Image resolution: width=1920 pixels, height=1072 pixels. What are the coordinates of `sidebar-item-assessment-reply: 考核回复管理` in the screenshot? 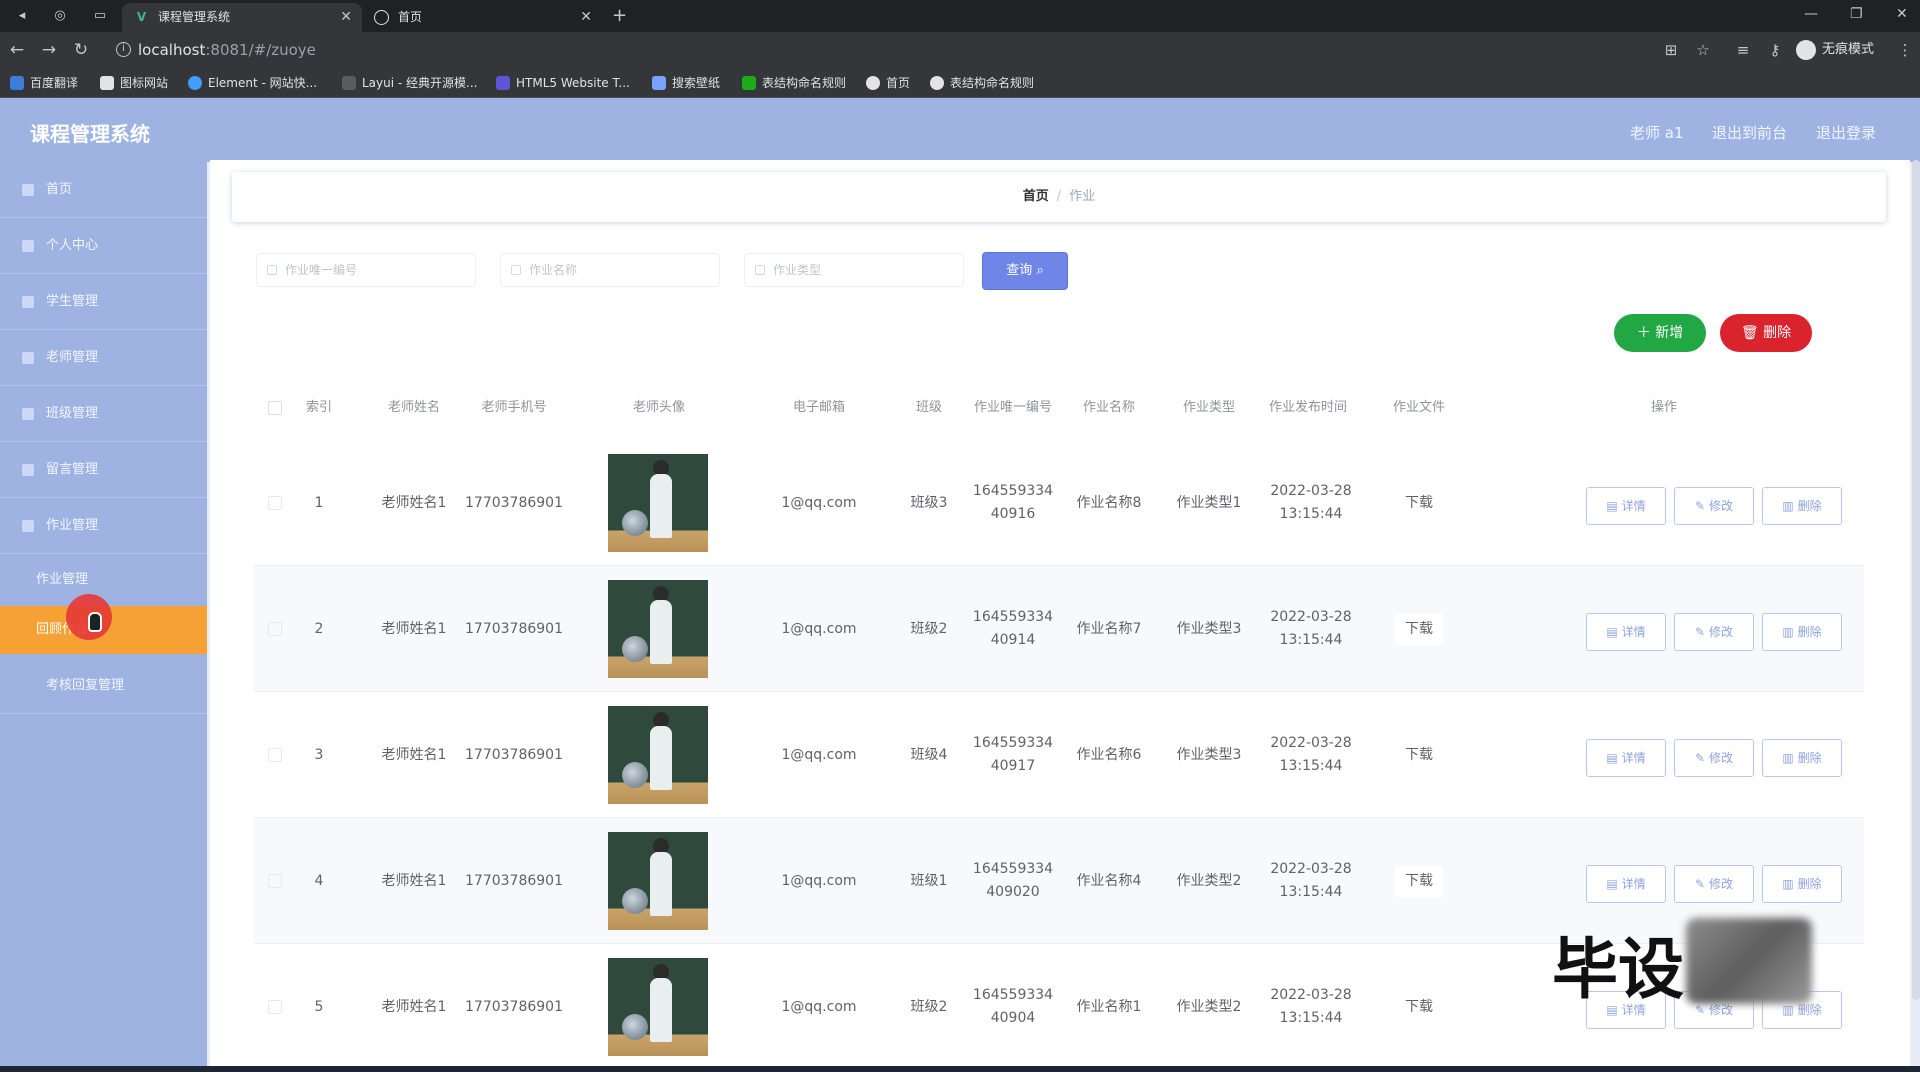 It's located at (103, 686).